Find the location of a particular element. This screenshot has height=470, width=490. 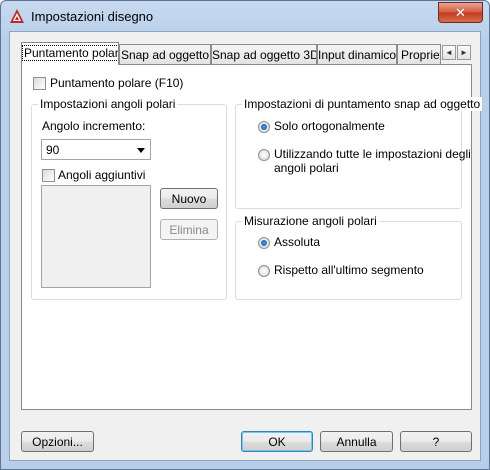

increment-angle-value: 90 is located at coordinates (53, 150).